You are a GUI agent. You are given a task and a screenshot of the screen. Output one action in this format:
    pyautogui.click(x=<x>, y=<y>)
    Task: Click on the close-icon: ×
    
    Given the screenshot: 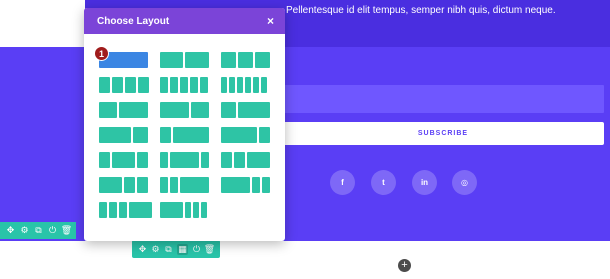 What is the action you would take?
    pyautogui.click(x=270, y=21)
    